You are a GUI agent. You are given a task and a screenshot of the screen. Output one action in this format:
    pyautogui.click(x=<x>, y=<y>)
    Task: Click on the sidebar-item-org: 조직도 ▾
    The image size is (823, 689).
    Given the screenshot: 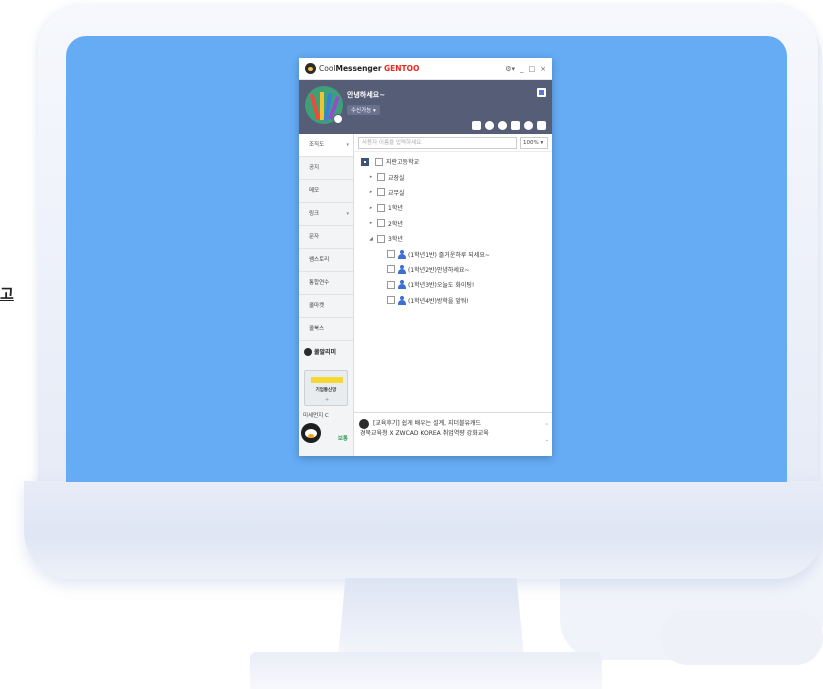 What is the action you would take?
    pyautogui.click(x=326, y=145)
    